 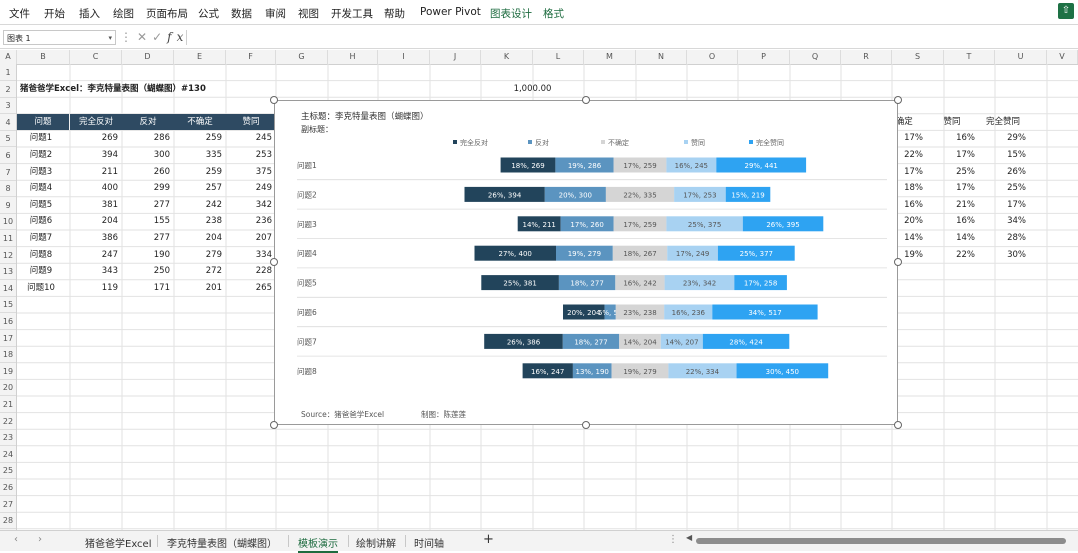 What do you see at coordinates (8, 371) in the screenshot?
I see `row-header-19: 19` at bounding box center [8, 371].